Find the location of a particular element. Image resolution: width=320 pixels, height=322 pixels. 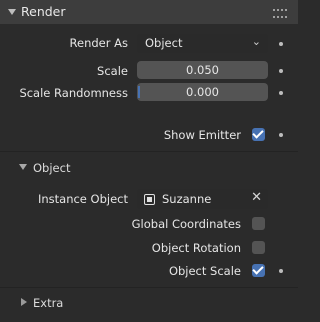

scale-value: 0.050 is located at coordinates (202, 70).